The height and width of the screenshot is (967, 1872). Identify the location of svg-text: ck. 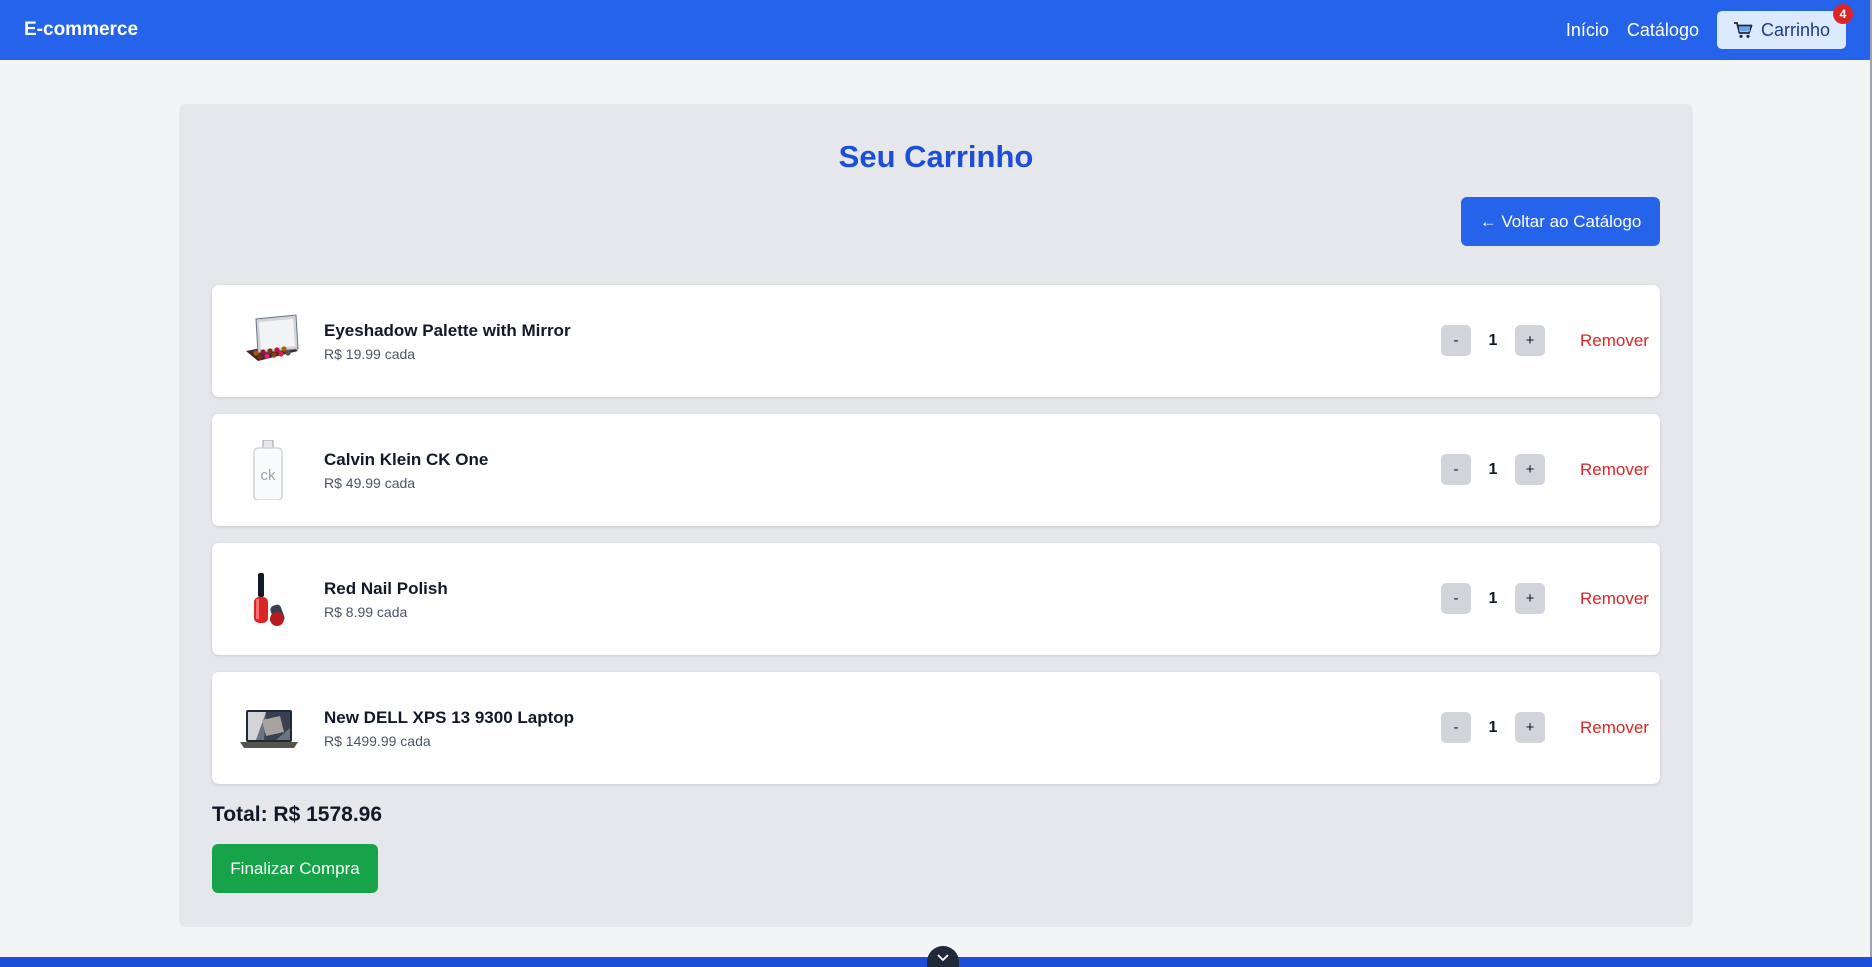
(269, 475).